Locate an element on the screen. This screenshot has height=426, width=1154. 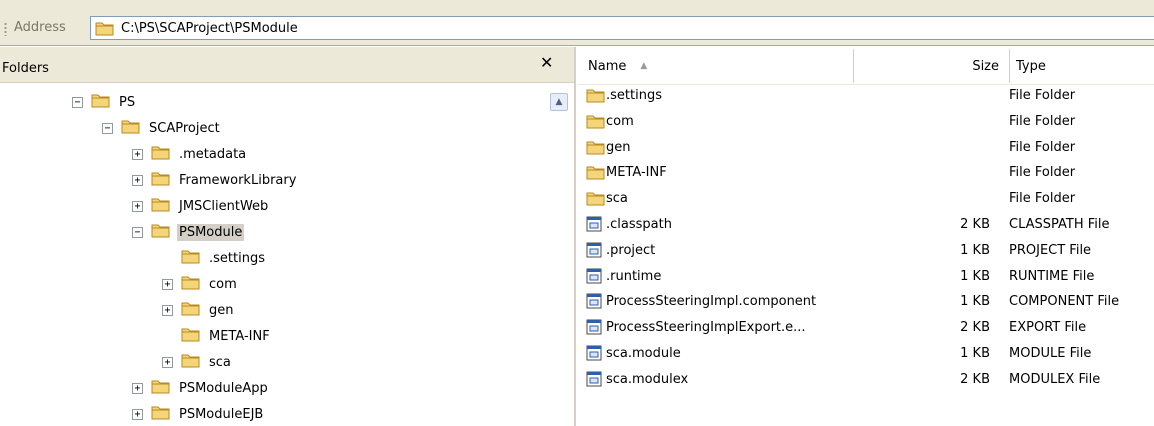
file-name: .classpath is located at coordinates (639, 224).